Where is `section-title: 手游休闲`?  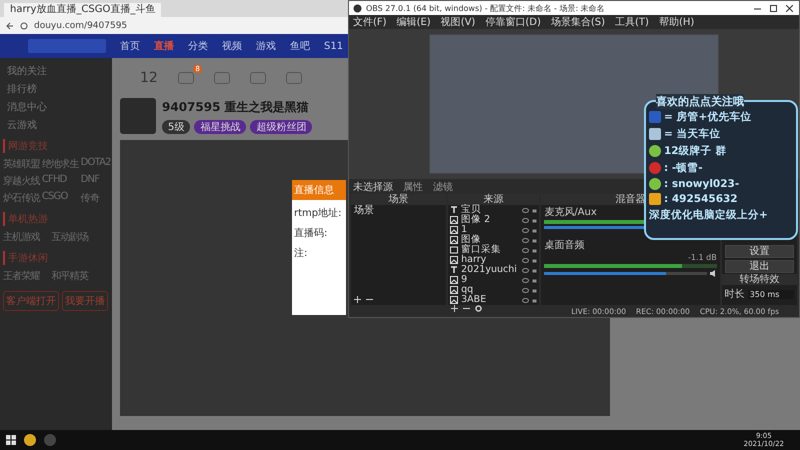 section-title: 手游休闲 is located at coordinates (56, 258).